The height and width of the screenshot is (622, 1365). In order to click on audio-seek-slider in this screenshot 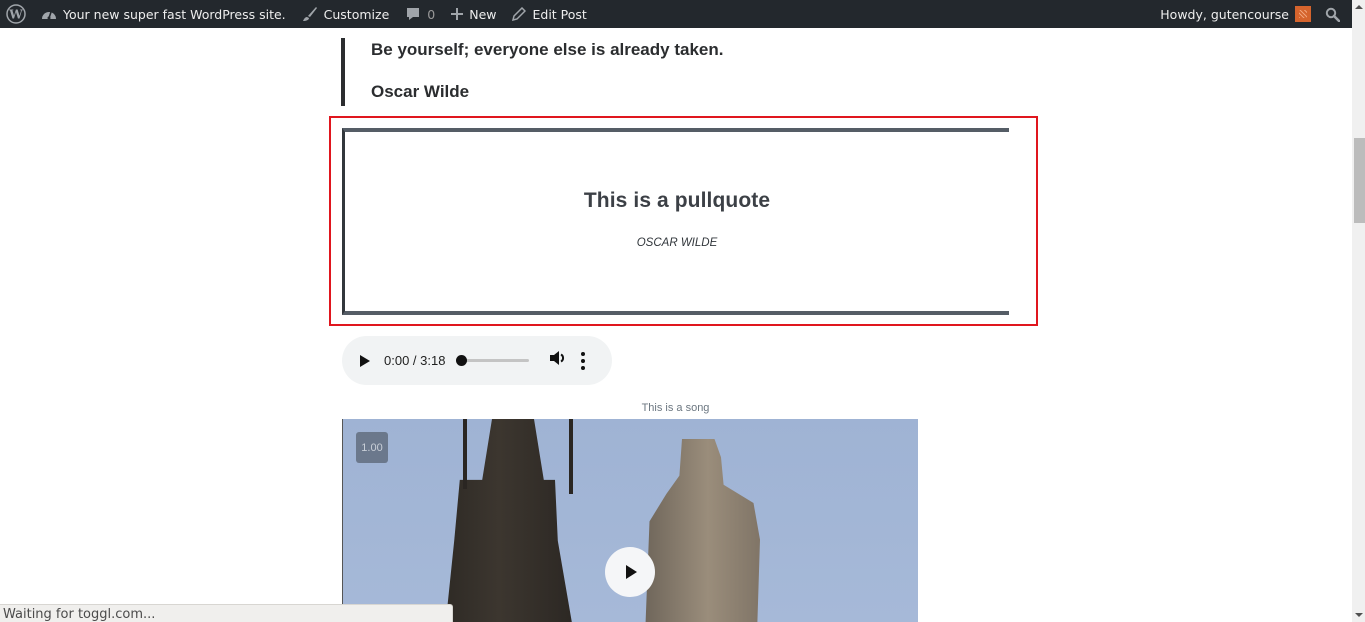, I will do `click(493, 360)`.